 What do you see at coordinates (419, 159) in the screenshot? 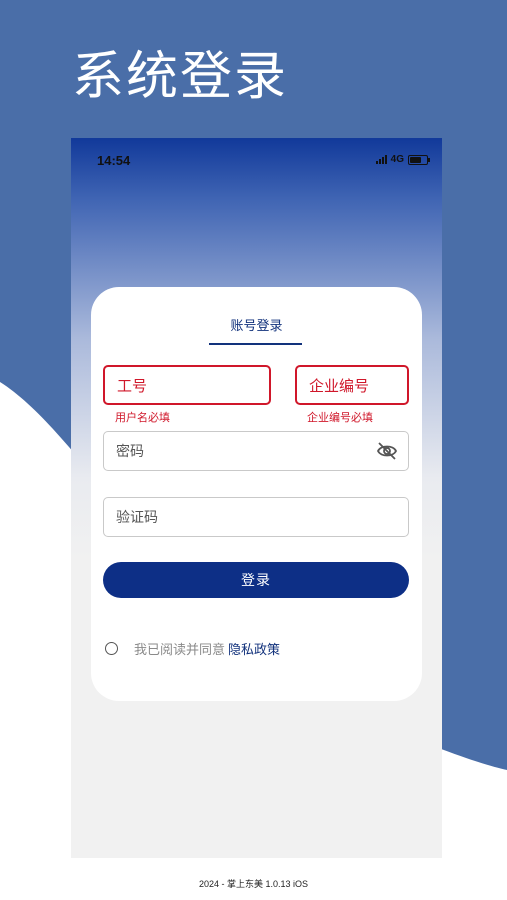
I see `battery-icon` at bounding box center [419, 159].